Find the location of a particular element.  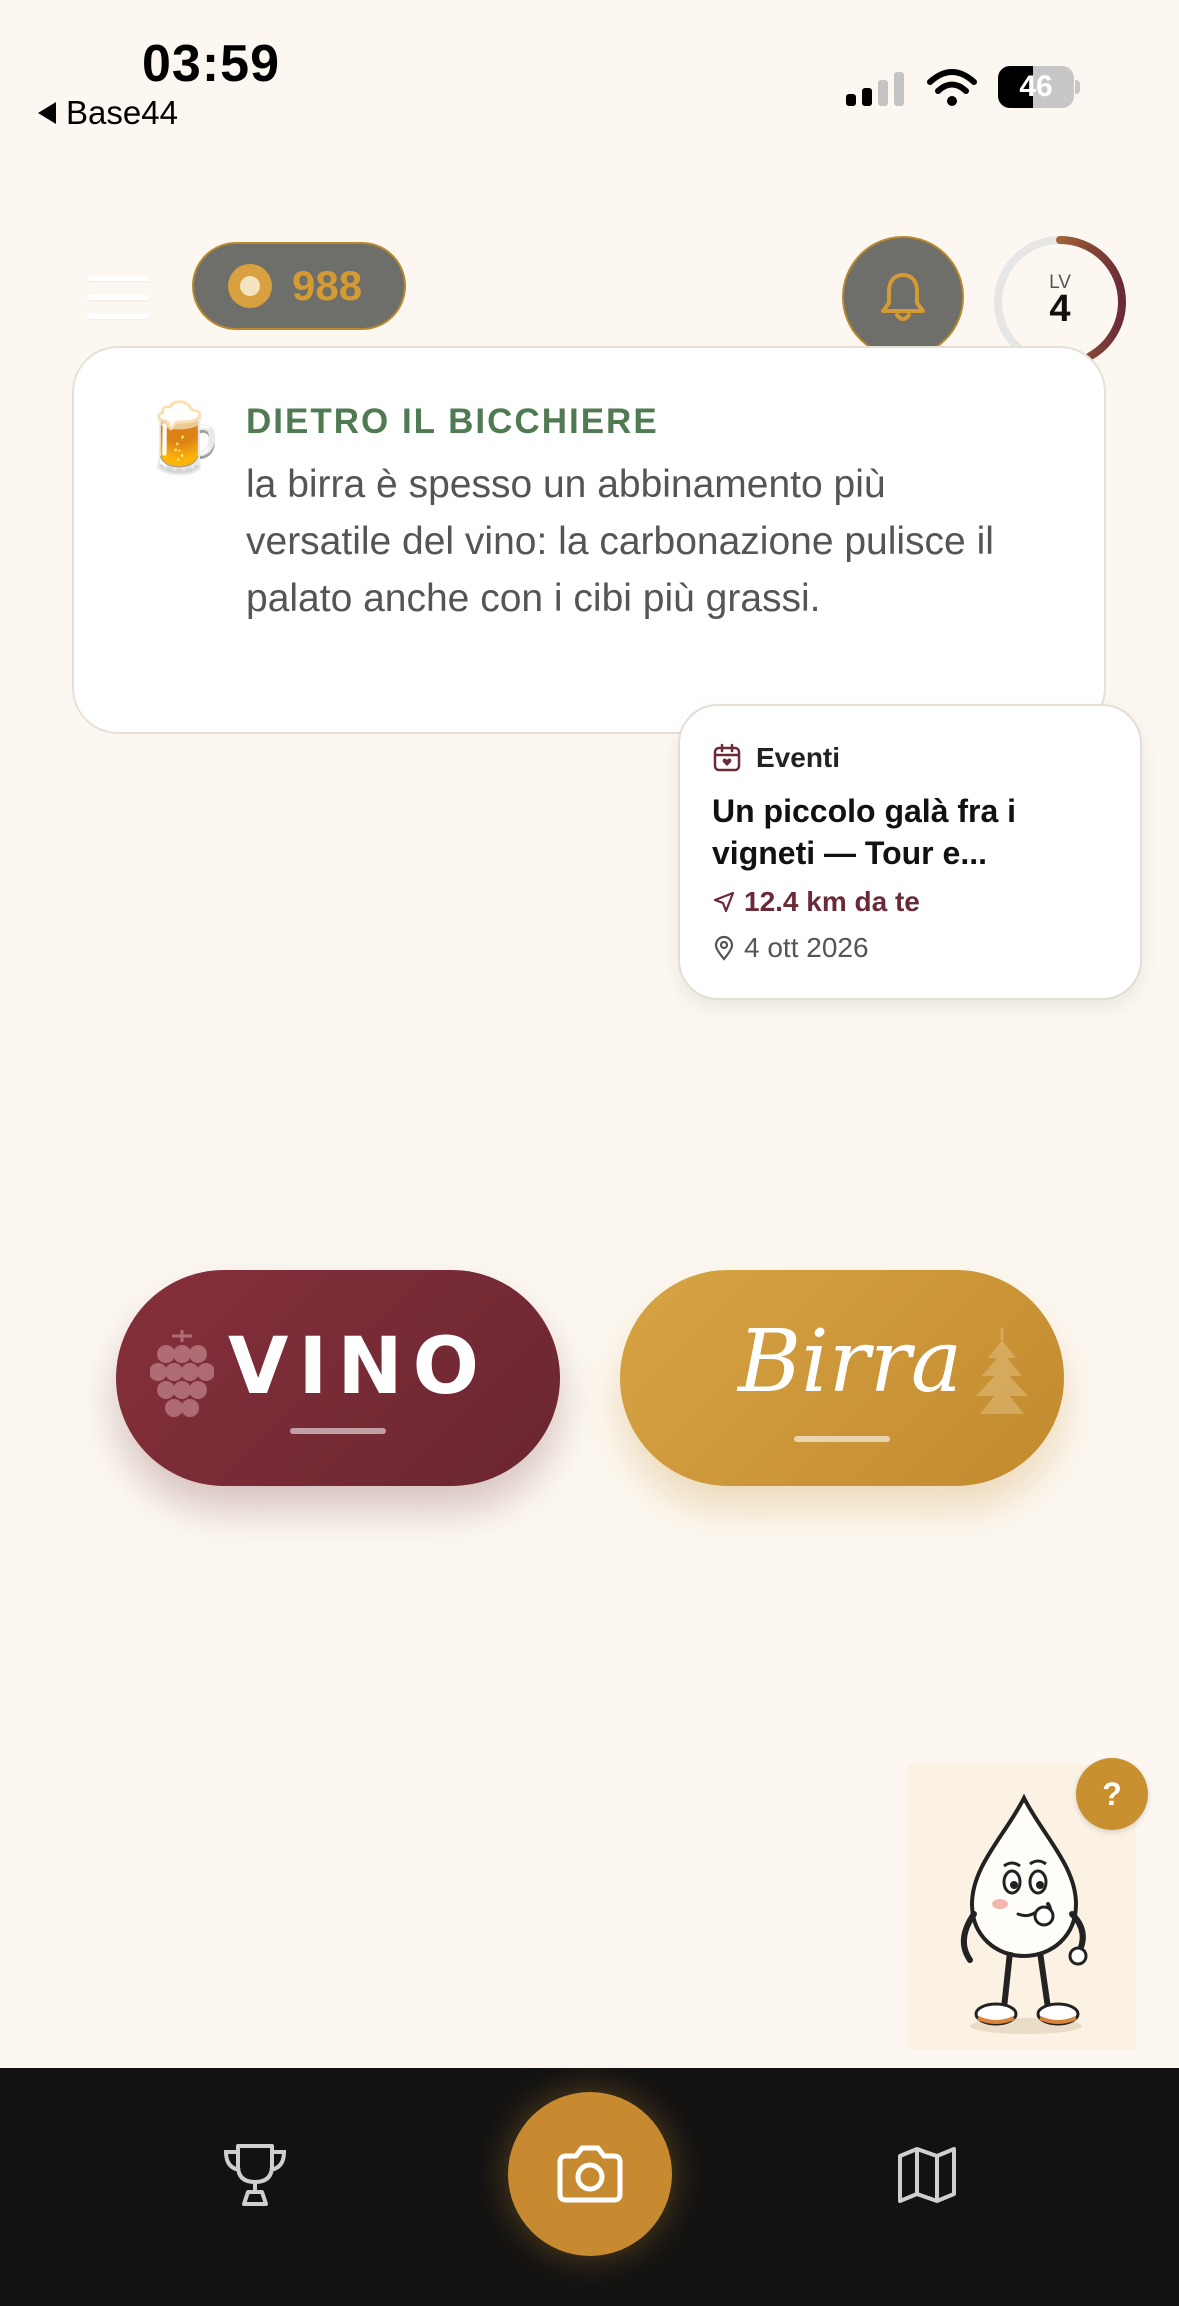

birra-button: Birra is located at coordinates (842, 1378).